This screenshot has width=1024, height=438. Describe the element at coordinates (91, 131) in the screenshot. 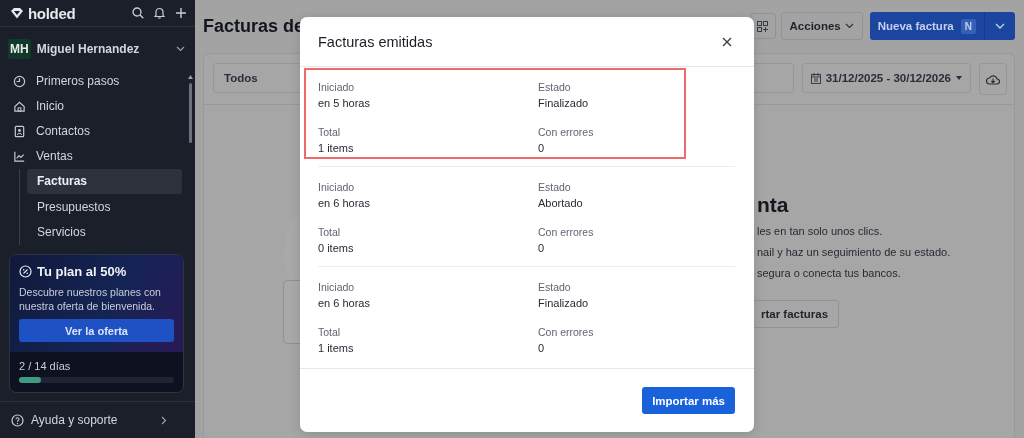

I see `nav-item: Contactos` at that location.